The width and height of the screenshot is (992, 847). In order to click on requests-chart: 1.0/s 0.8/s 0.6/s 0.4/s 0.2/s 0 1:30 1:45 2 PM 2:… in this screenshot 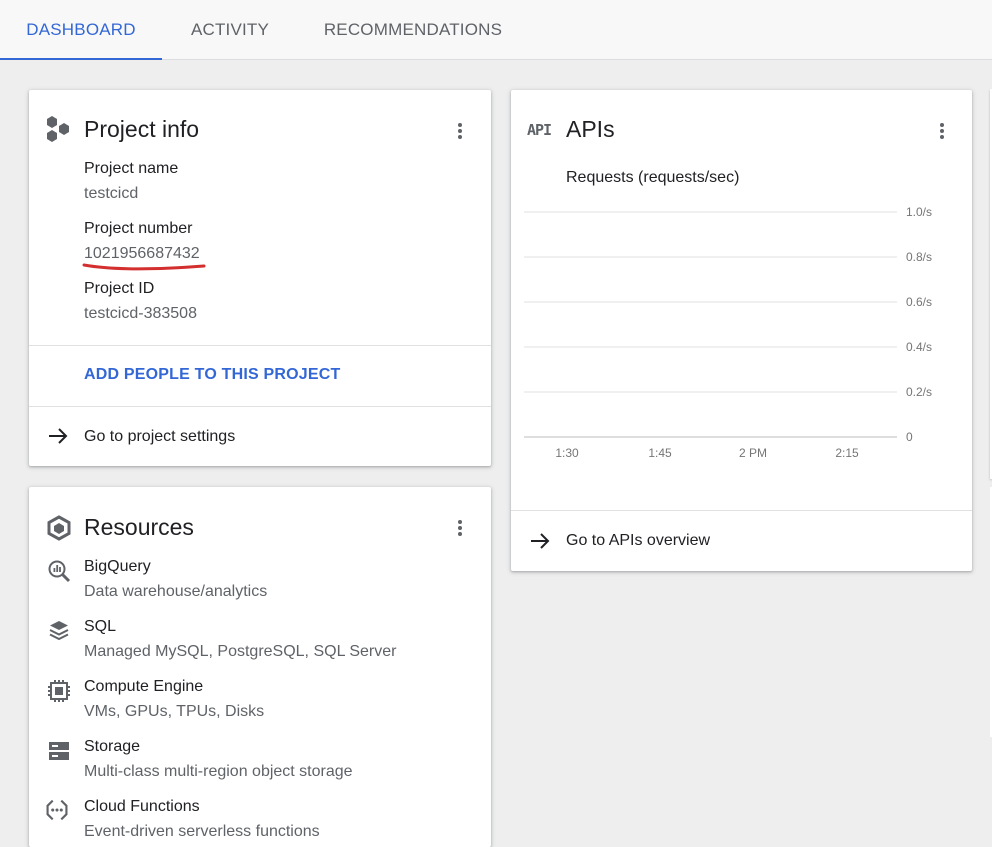, I will do `click(728, 332)`.